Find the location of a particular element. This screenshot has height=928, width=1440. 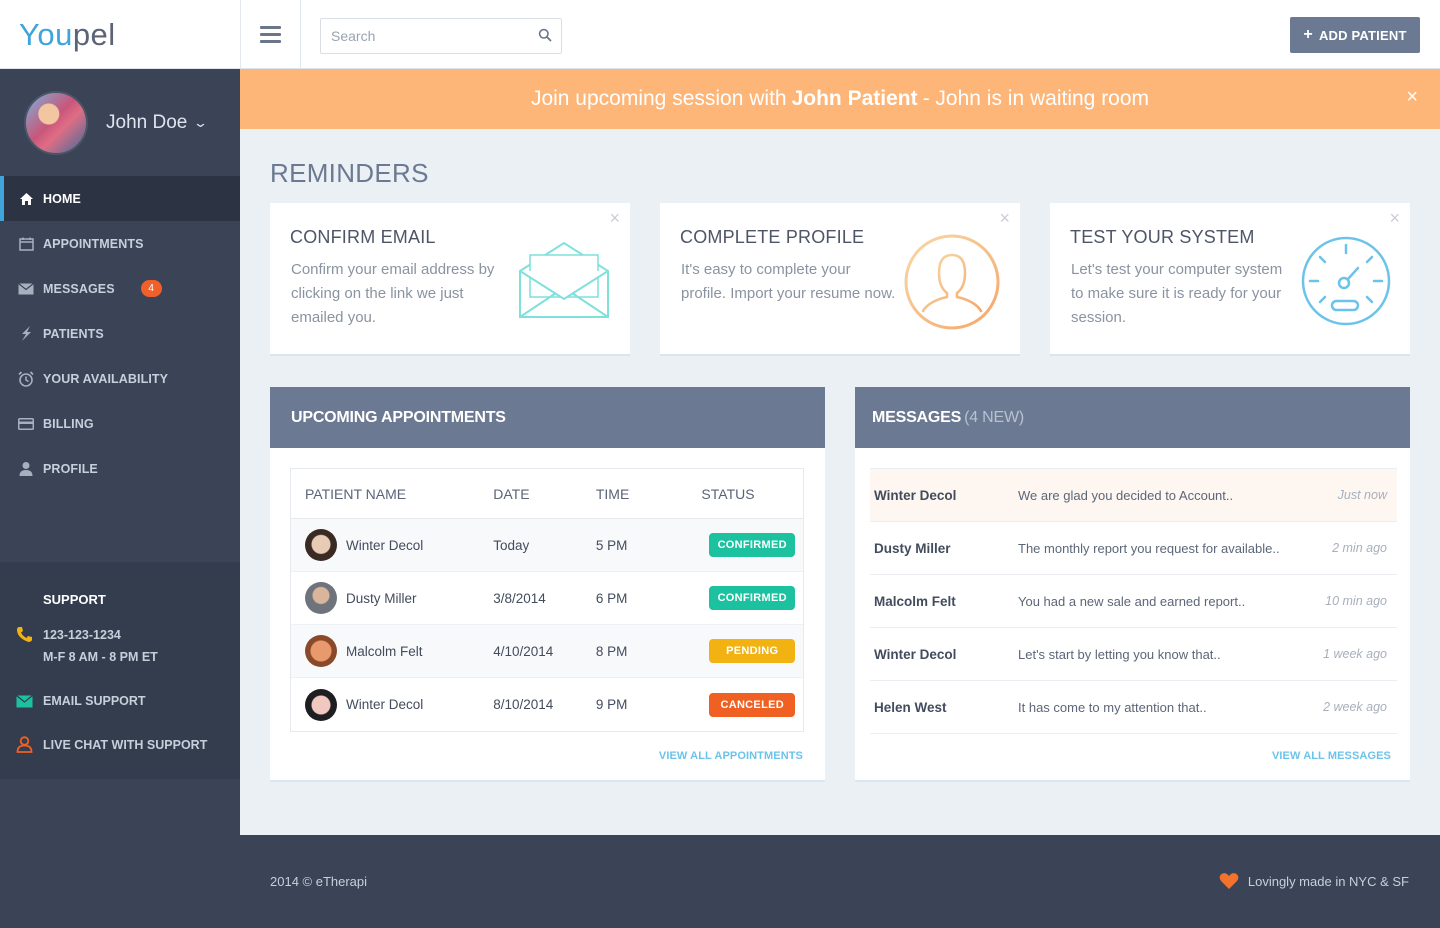

table-header: PATIENT NAME DATE TIME STATUS is located at coordinates (547, 494).